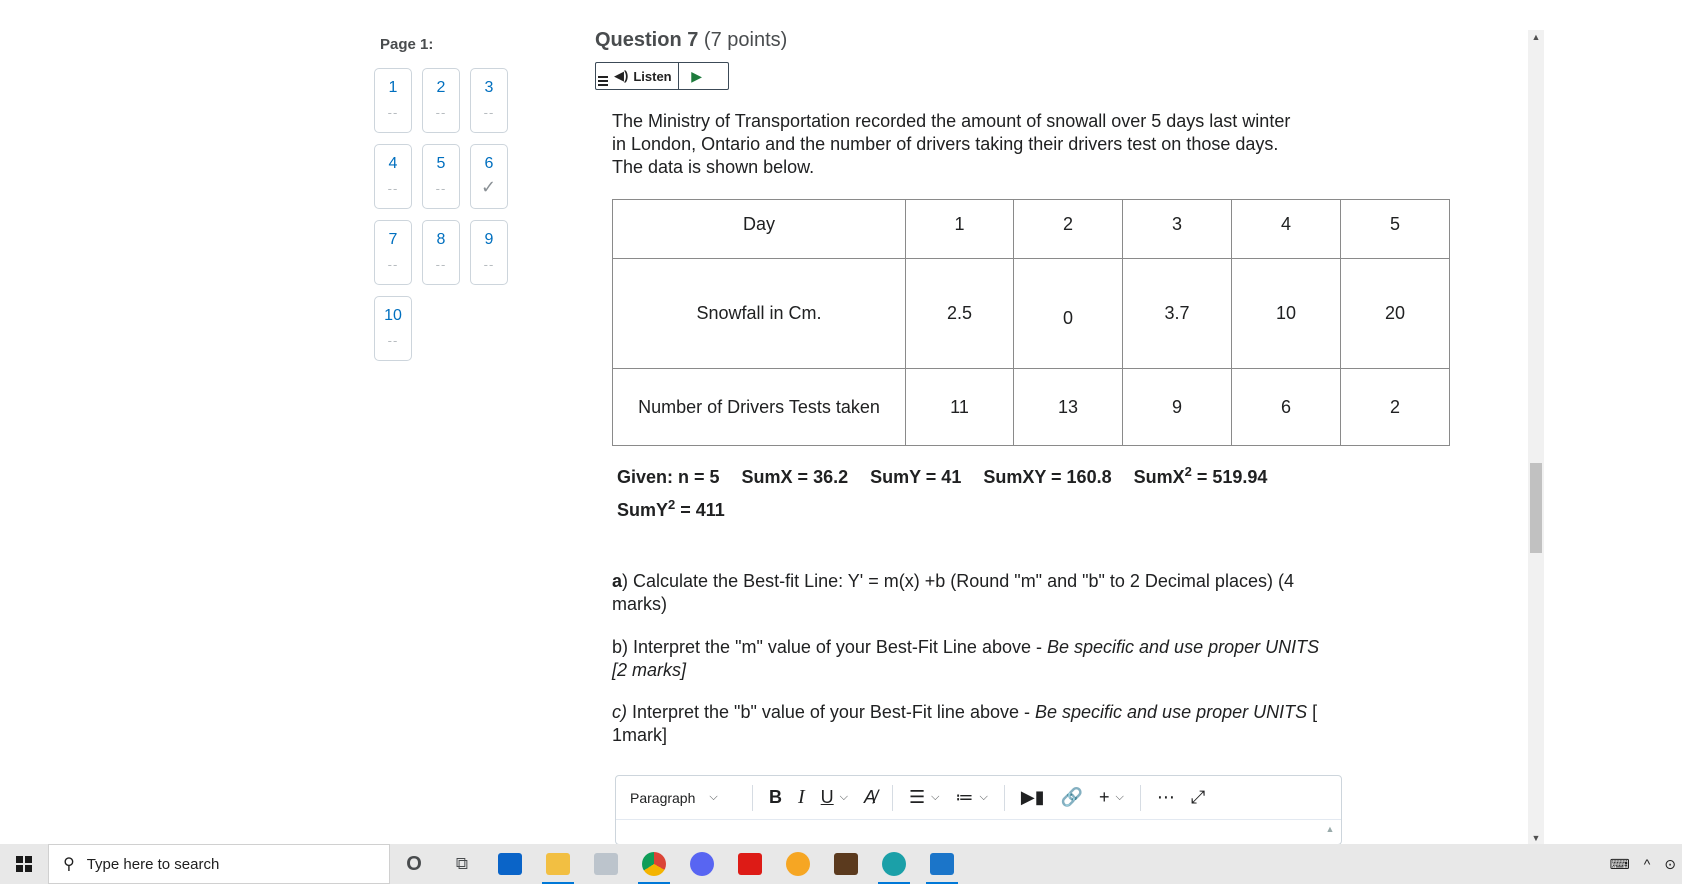 Image resolution: width=1682 pixels, height=884 pixels. What do you see at coordinates (441, 252) in the screenshot?
I see `question-nav-8: 8 --` at bounding box center [441, 252].